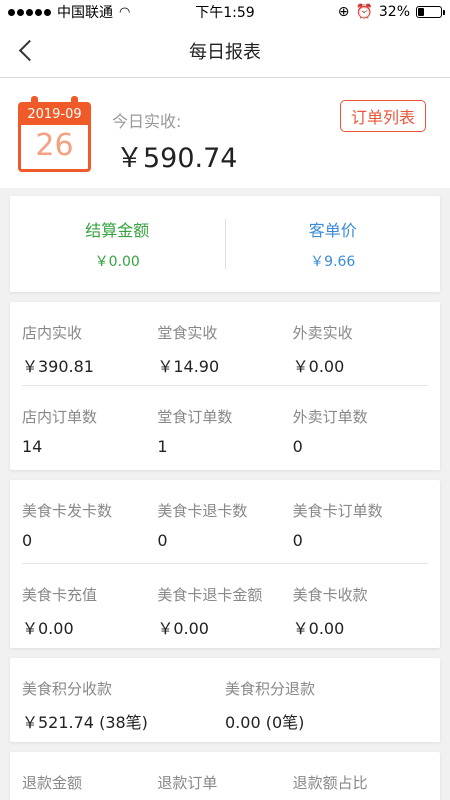 This screenshot has height=800, width=450. Describe the element at coordinates (360, 616) in the screenshot. I see `stat-cell: 美食卡收款 ￥0.00` at that location.